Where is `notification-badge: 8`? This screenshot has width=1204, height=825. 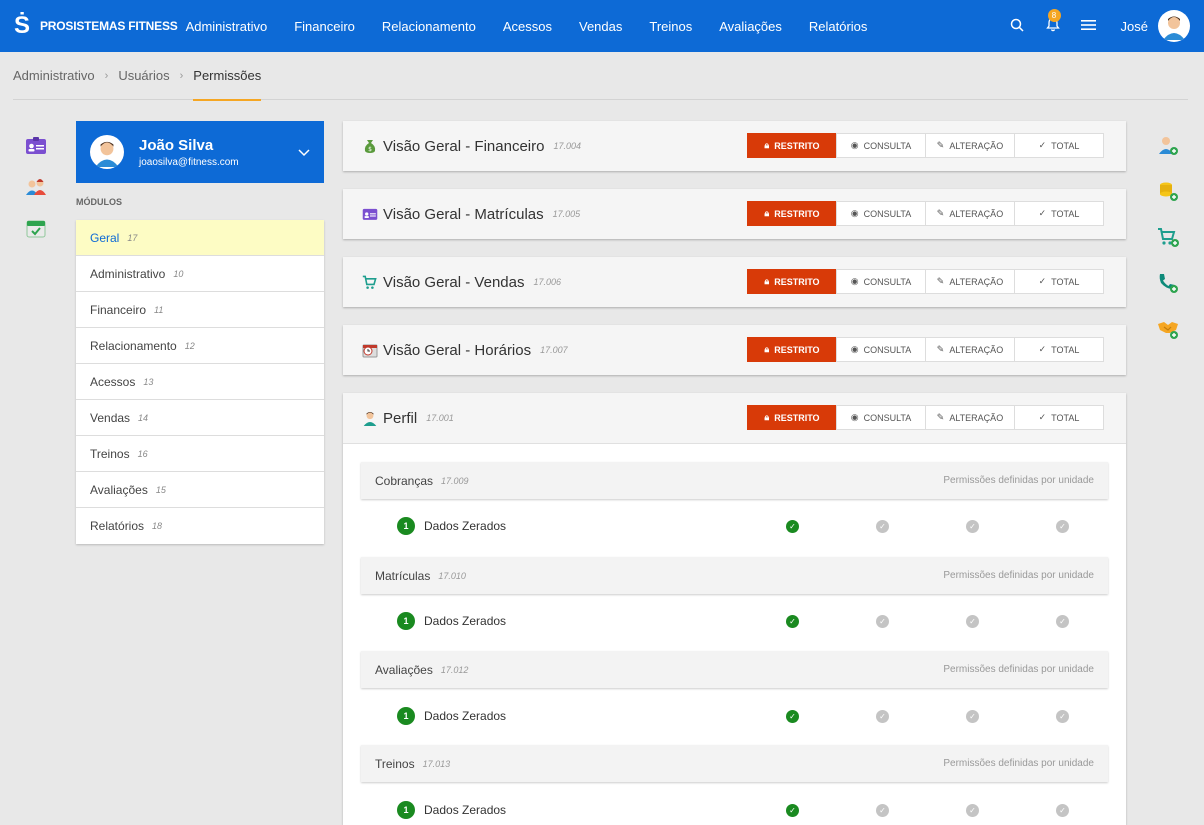
notification-badge: 8 is located at coordinates (1054, 15).